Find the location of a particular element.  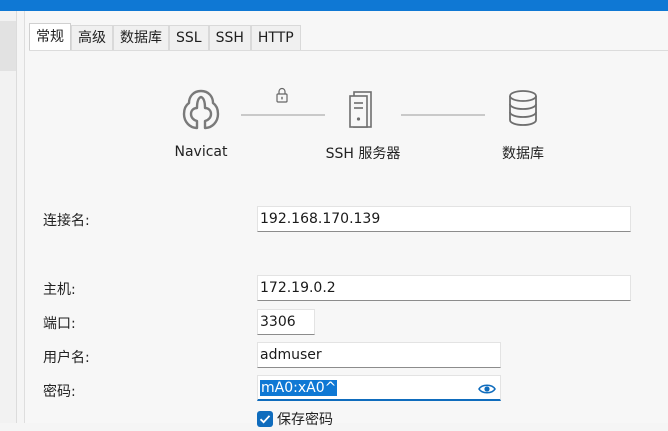

checkmark-icon is located at coordinates (265, 419).